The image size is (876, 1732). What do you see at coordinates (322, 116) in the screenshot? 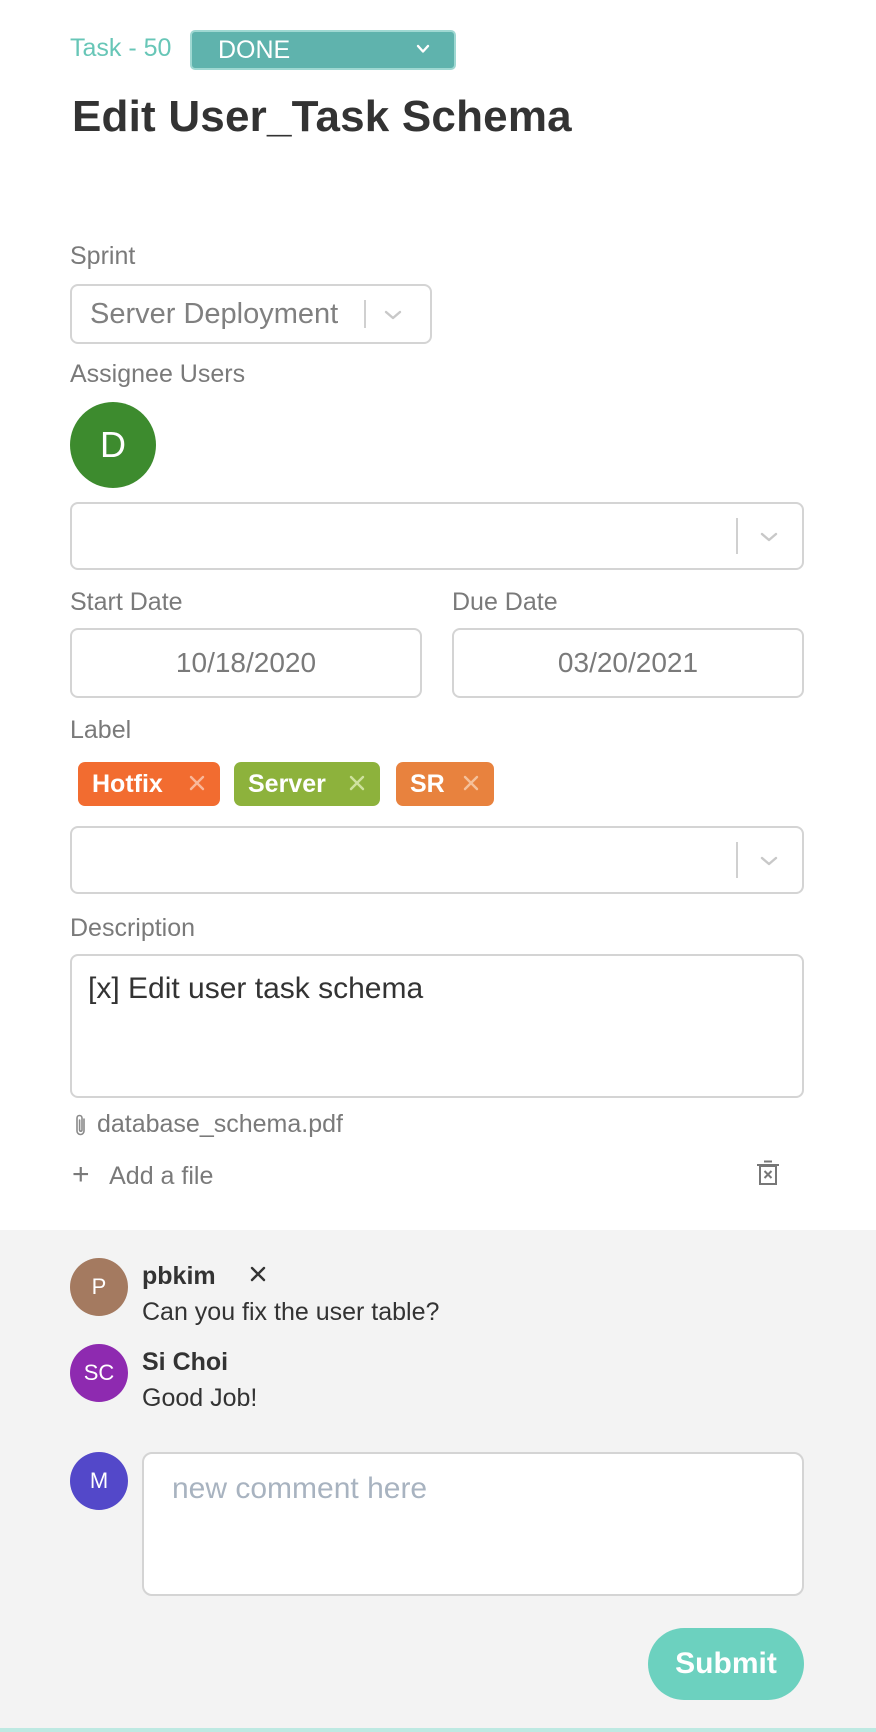
I see `page-title: Edit User_Task Schema` at bounding box center [322, 116].